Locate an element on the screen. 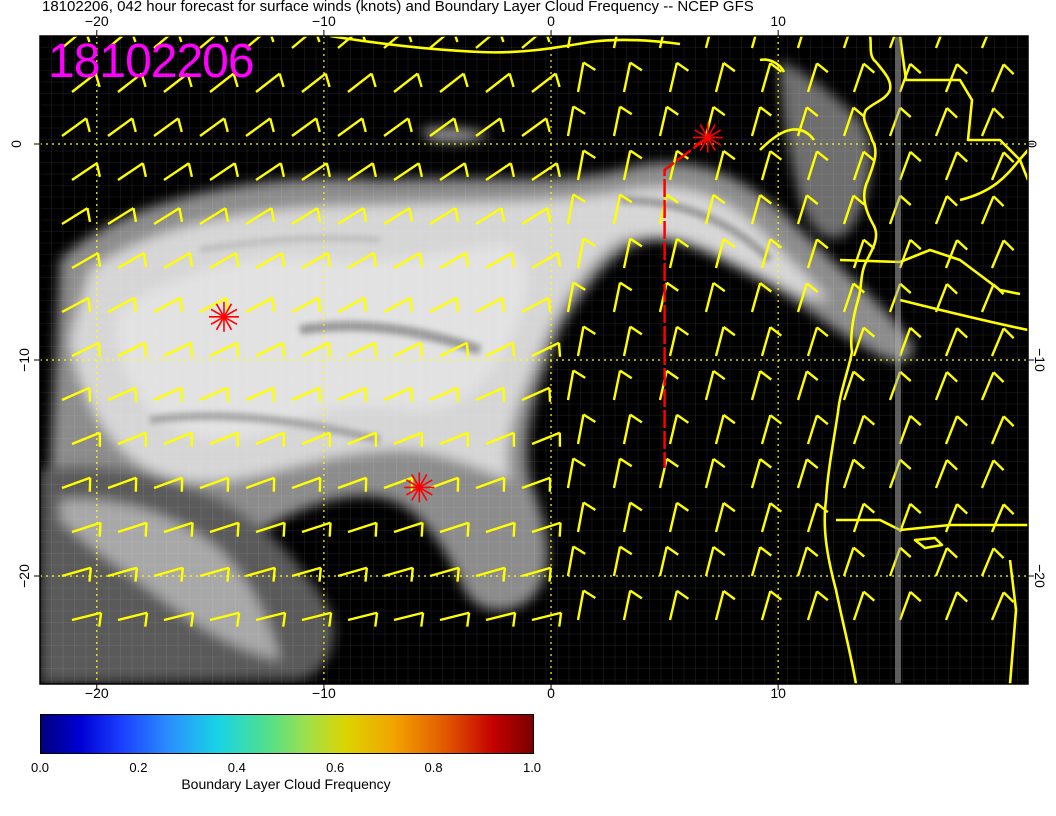 This screenshot has width=1056, height=816. lat-tick-right: −20 is located at coordinates (1039, 576).